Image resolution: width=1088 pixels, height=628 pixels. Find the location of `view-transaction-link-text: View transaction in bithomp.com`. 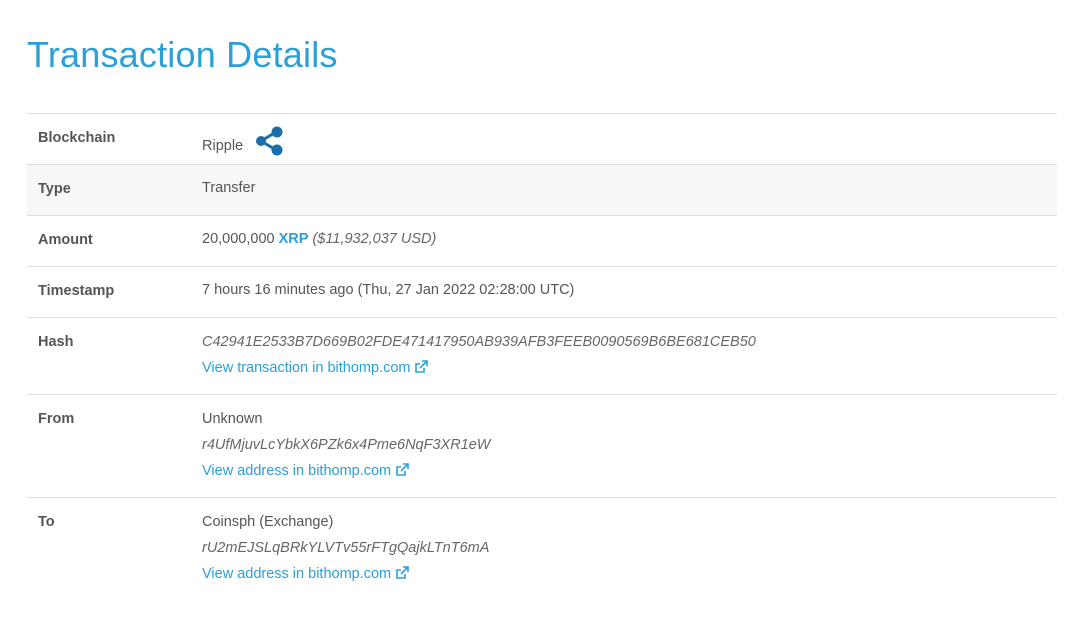

view-transaction-link-text: View transaction in bithomp.com is located at coordinates (306, 368).